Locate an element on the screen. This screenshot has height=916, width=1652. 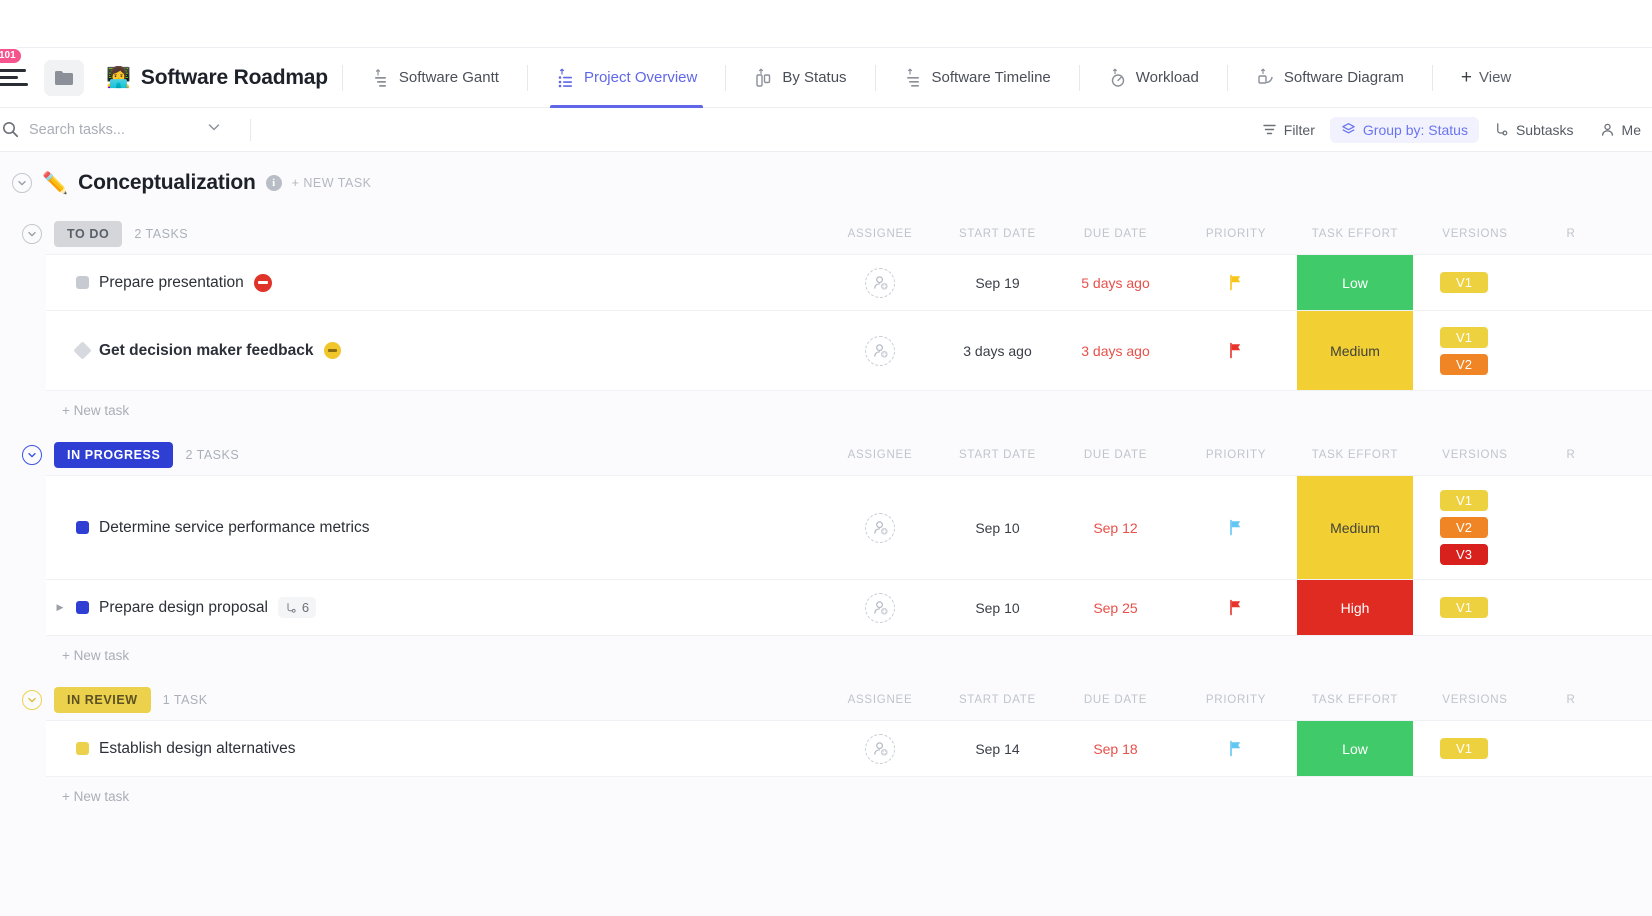
paused-icon is located at coordinates (332, 350).